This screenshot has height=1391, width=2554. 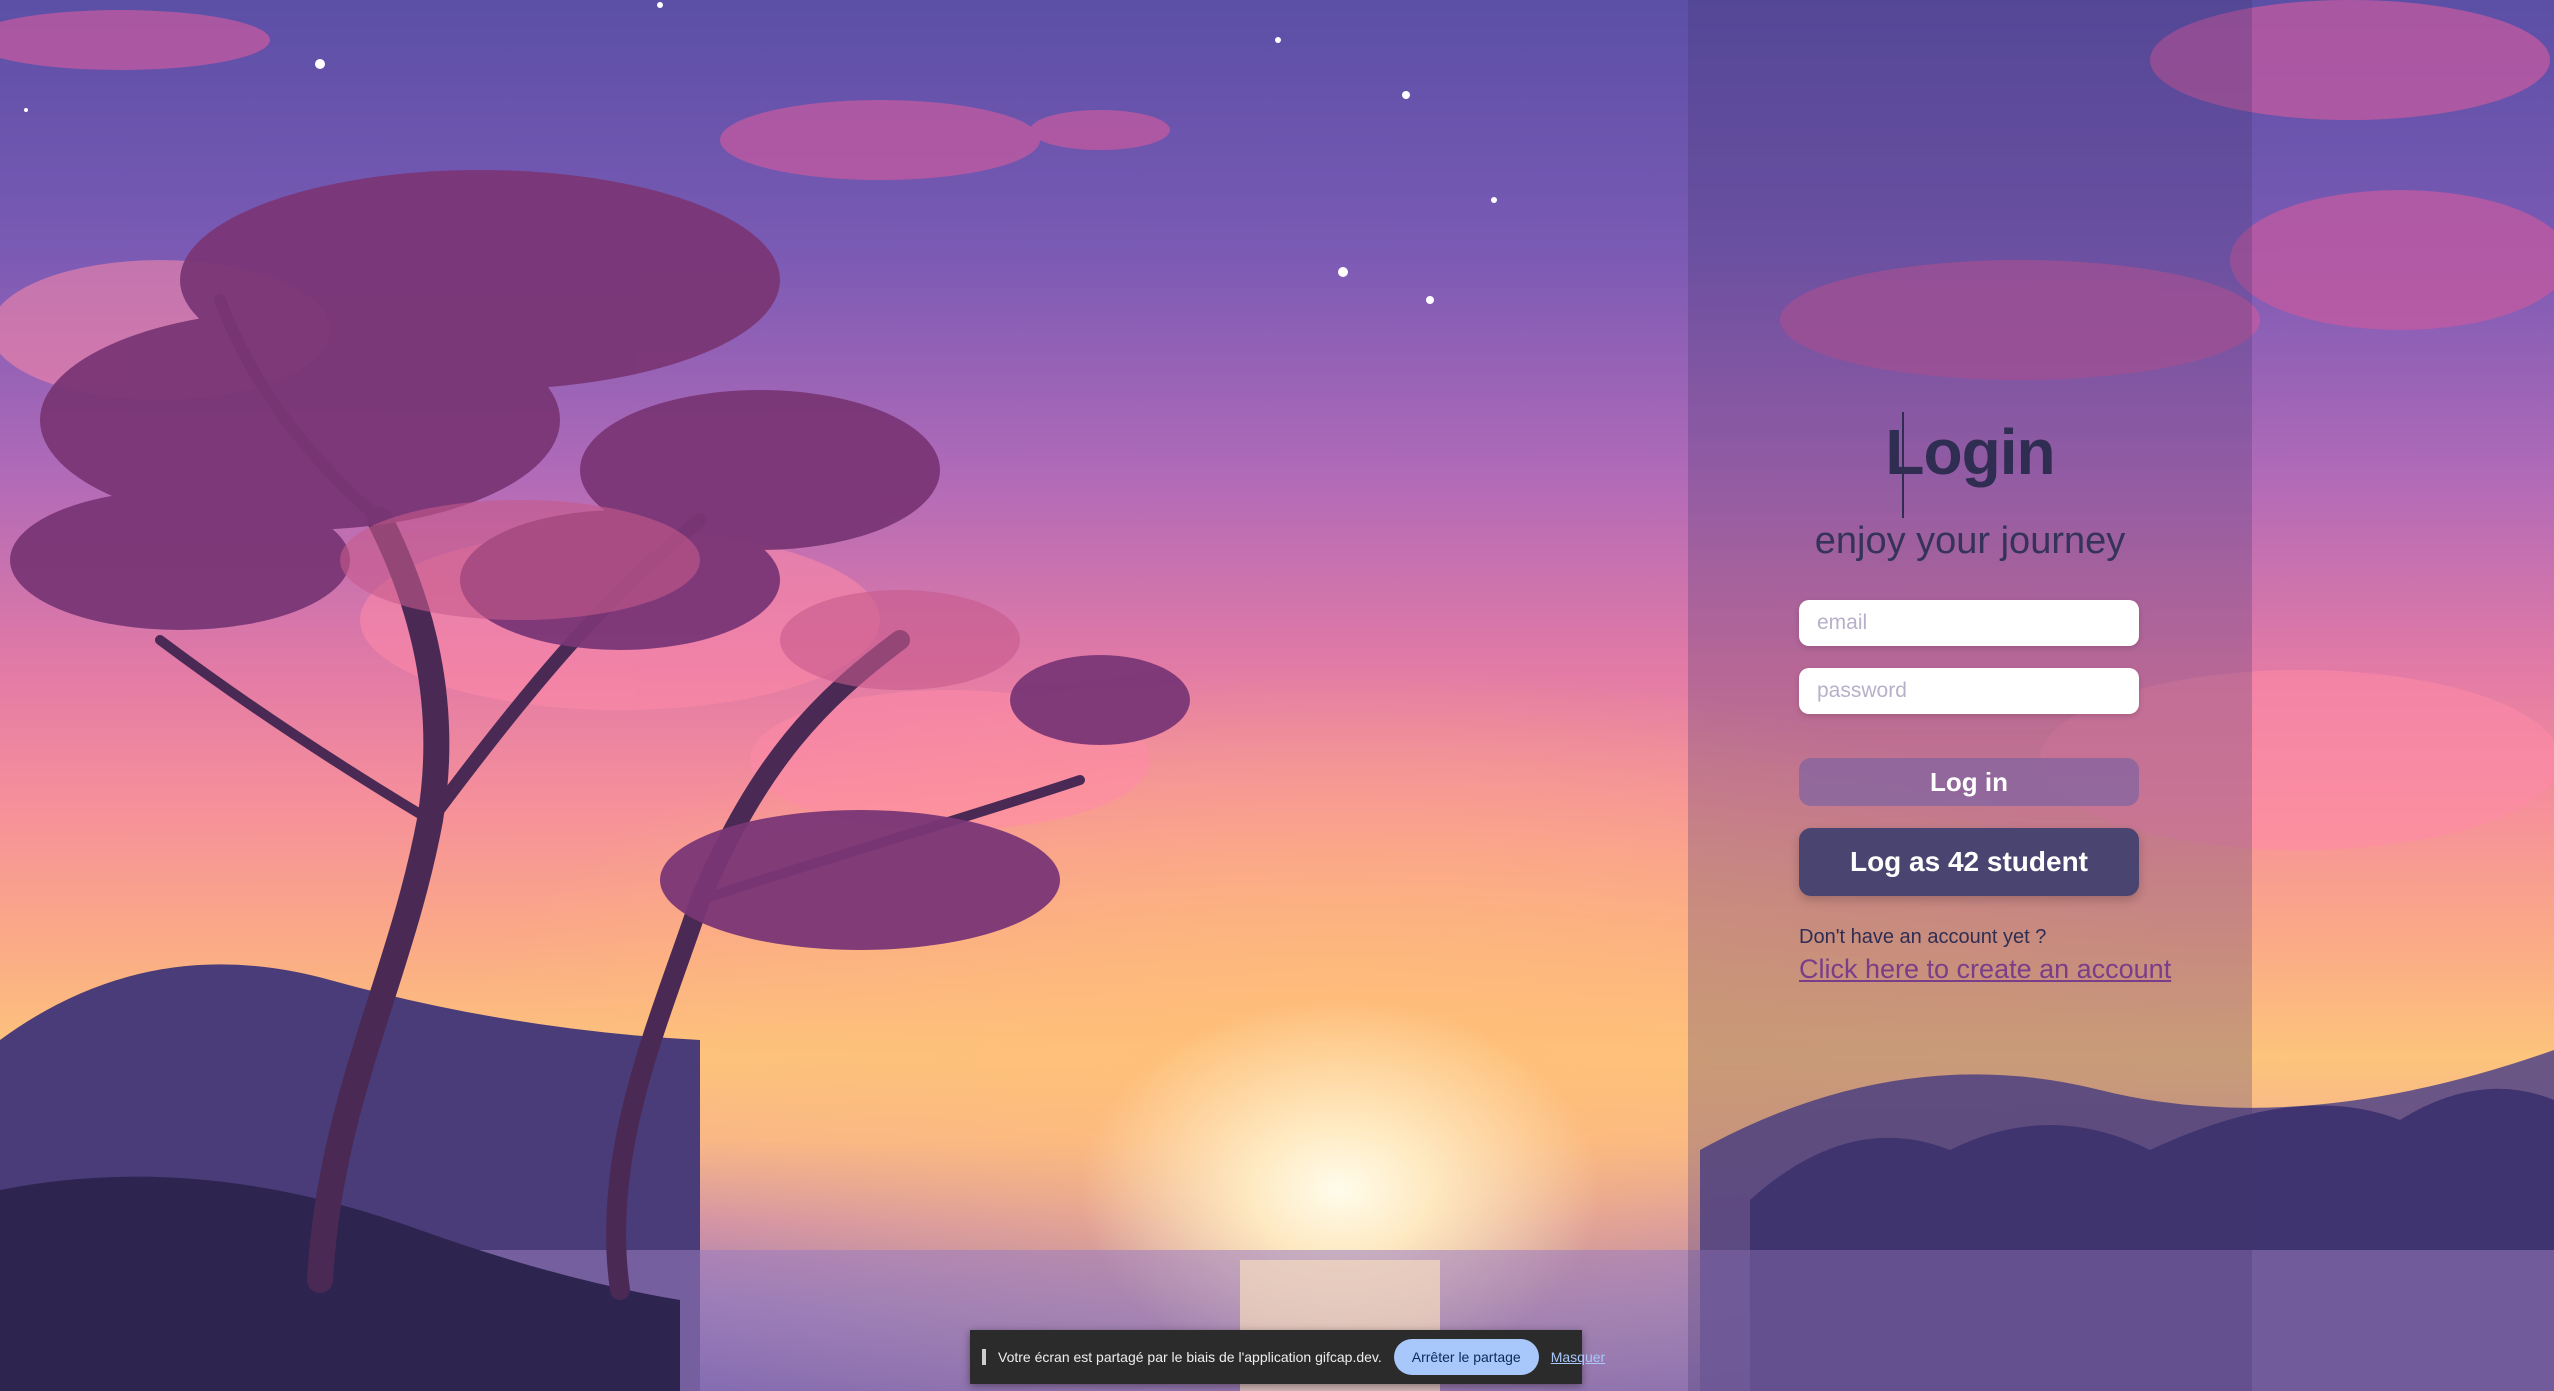 I want to click on email-field, so click(x=1969, y=623).